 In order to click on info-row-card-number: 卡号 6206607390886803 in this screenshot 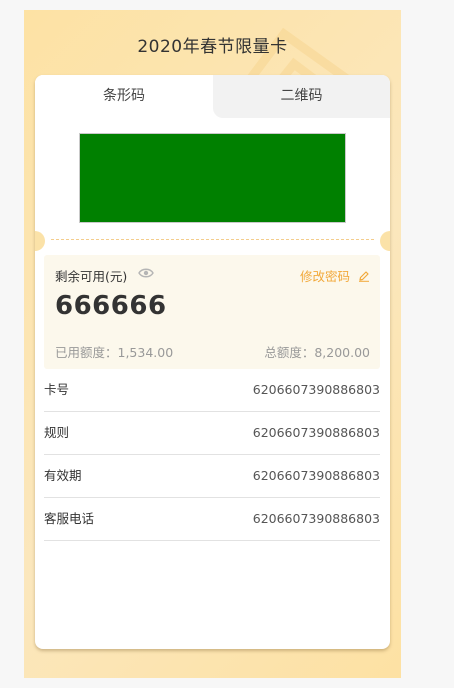, I will do `click(212, 390)`.